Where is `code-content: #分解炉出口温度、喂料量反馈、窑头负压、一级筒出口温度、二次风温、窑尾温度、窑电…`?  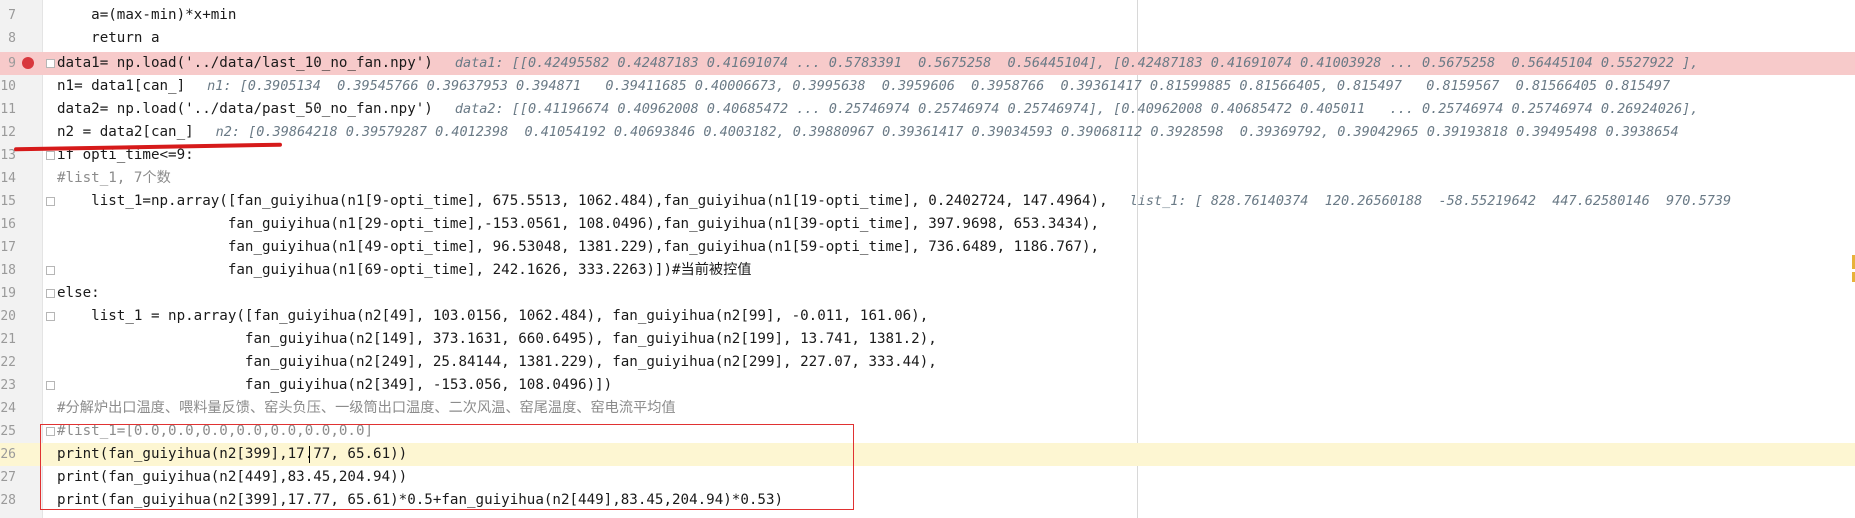 code-content: #分解炉出口温度、喂料量反馈、窑头负压、一级筒出口温度、二次风温、窑尾温度、窑电… is located at coordinates (366, 408).